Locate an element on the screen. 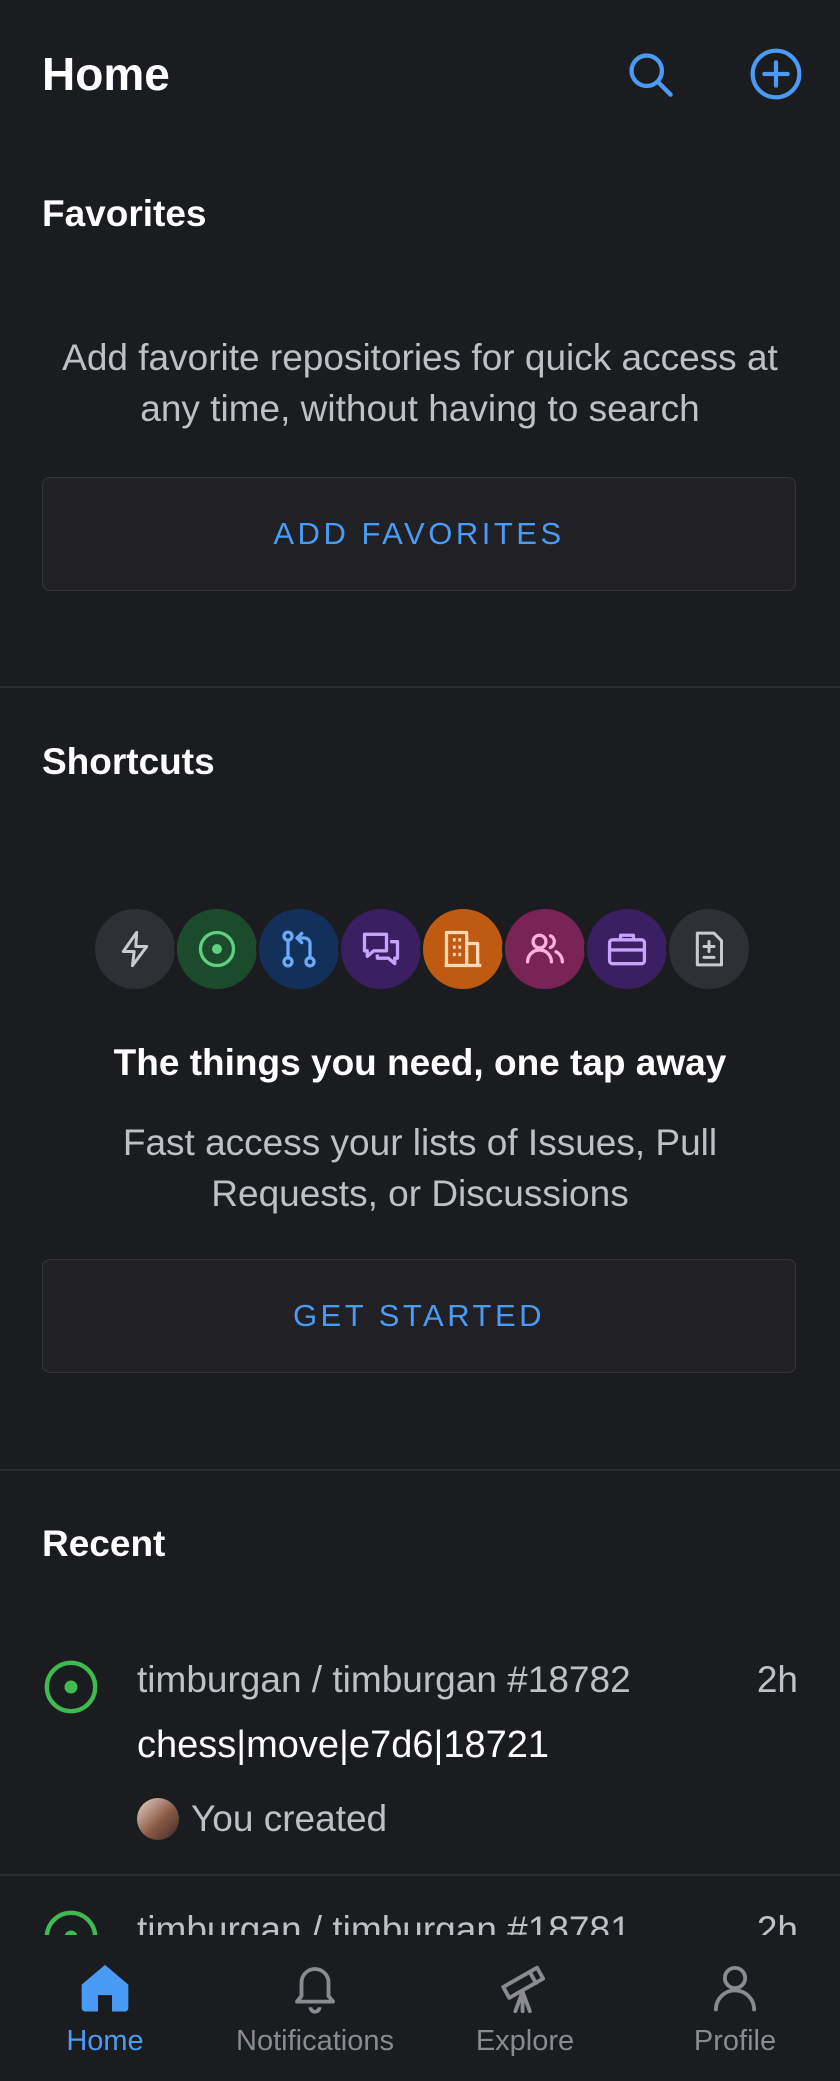  organization-icon is located at coordinates (463, 949).